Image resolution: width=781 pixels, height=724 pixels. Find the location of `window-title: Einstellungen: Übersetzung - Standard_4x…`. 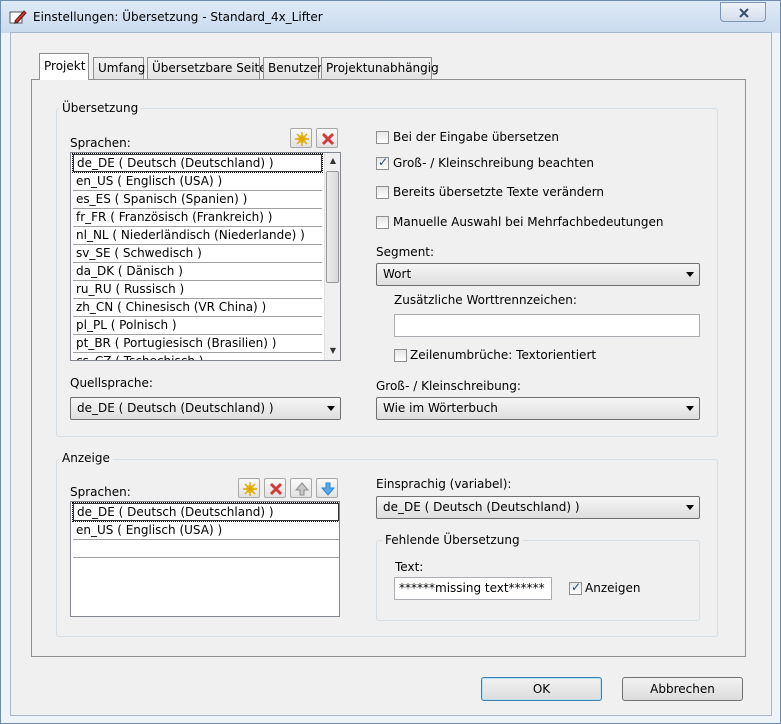

window-title: Einstellungen: Übersetzung - Standard_4x… is located at coordinates (178, 17).